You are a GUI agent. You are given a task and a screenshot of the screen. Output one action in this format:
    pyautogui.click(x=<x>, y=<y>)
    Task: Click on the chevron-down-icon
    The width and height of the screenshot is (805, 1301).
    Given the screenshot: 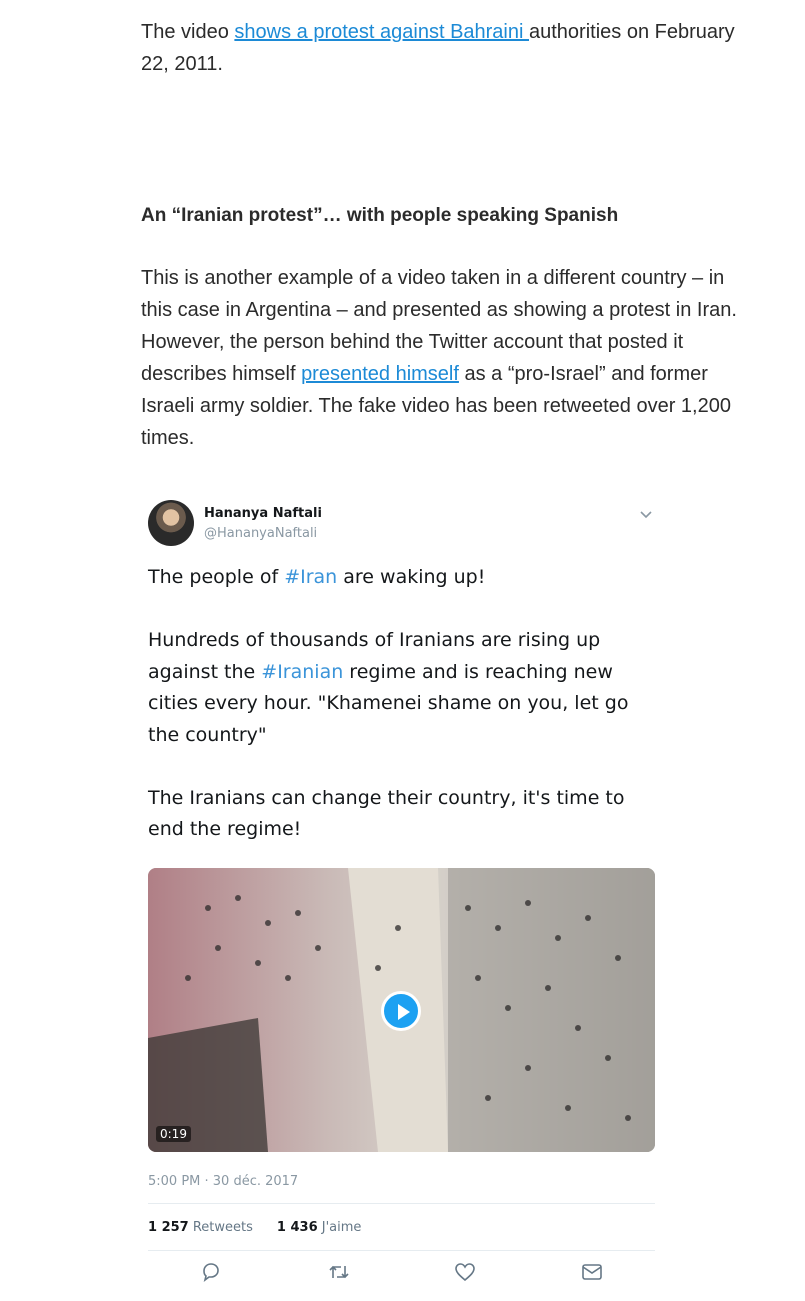 What is the action you would take?
    pyautogui.click(x=646, y=514)
    